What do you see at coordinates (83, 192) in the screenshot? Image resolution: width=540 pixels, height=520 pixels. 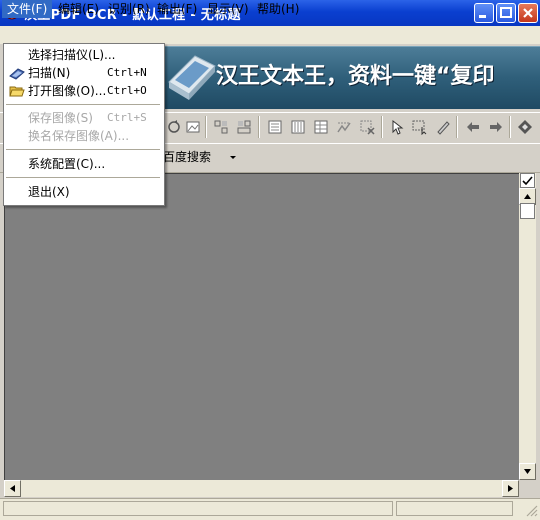 I see `menu-item-exit: 退出(X)` at bounding box center [83, 192].